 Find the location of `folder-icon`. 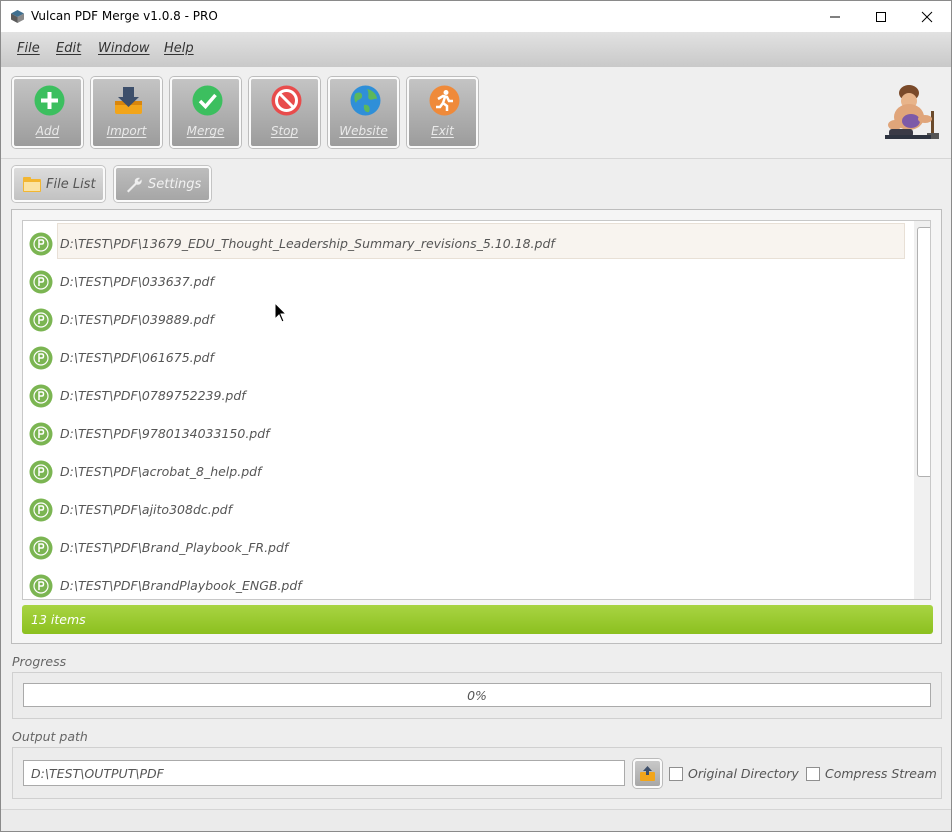

folder-icon is located at coordinates (32, 184).